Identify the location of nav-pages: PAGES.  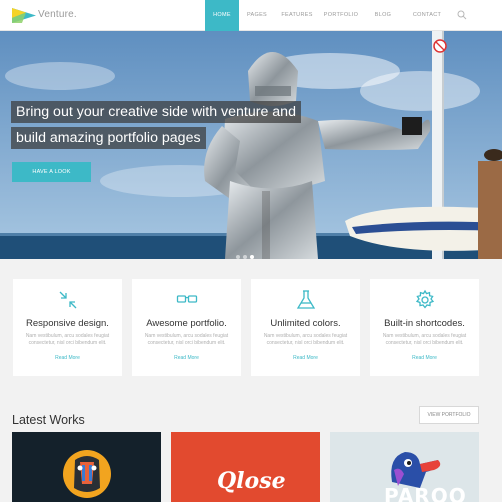
(257, 15).